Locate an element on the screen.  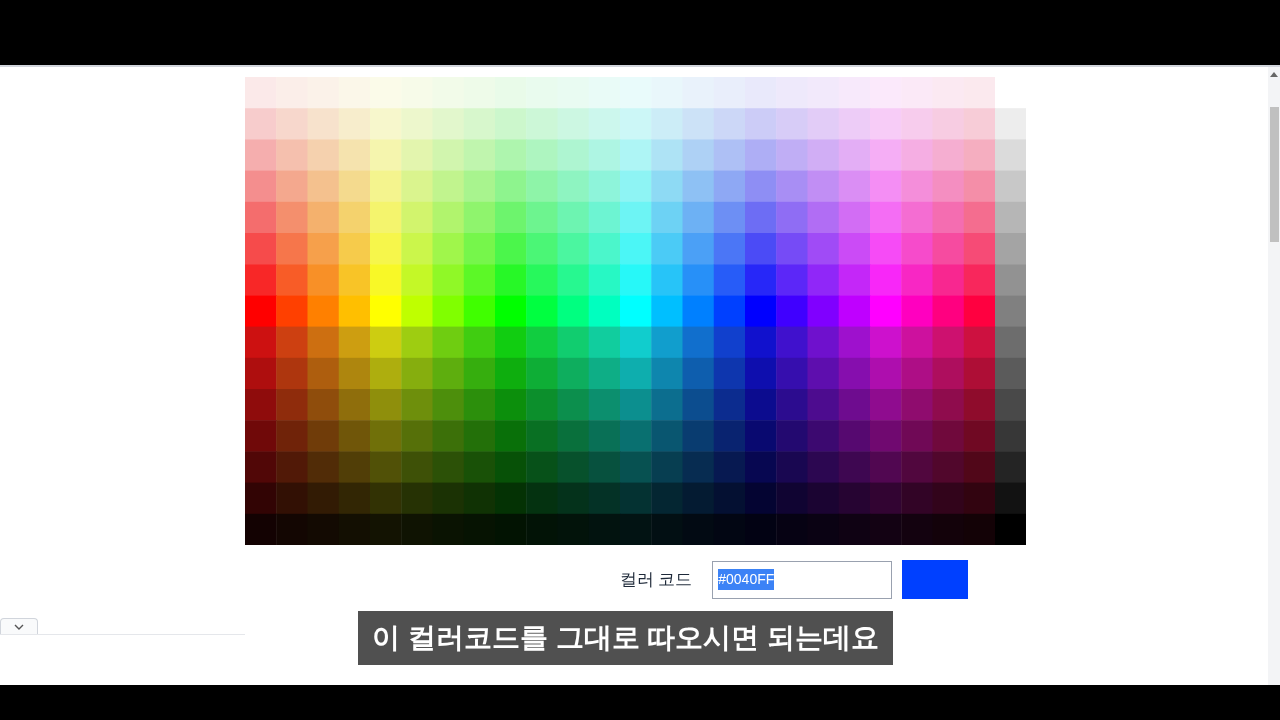
video-caption: 이 컬러코드를 그대로 따오시면 되는데요 is located at coordinates (626, 638).